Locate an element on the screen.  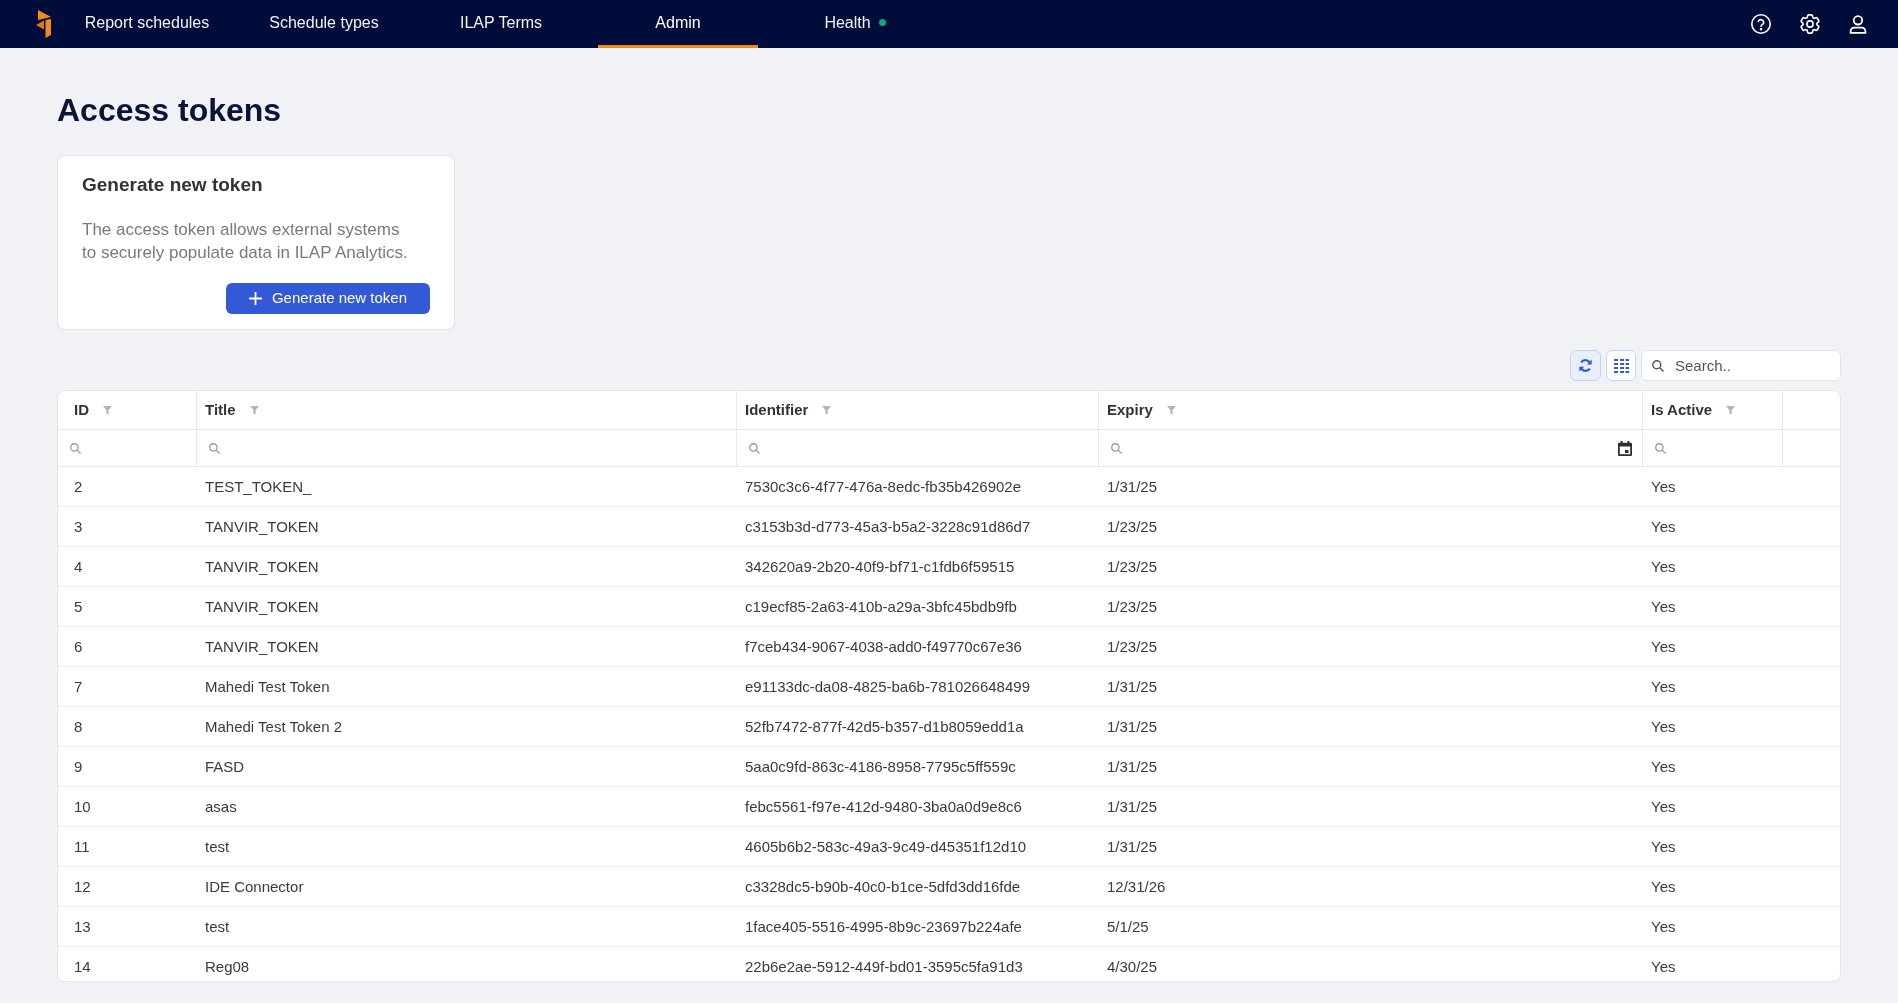
generate-token-button: Generate new token is located at coordinates (328, 298).